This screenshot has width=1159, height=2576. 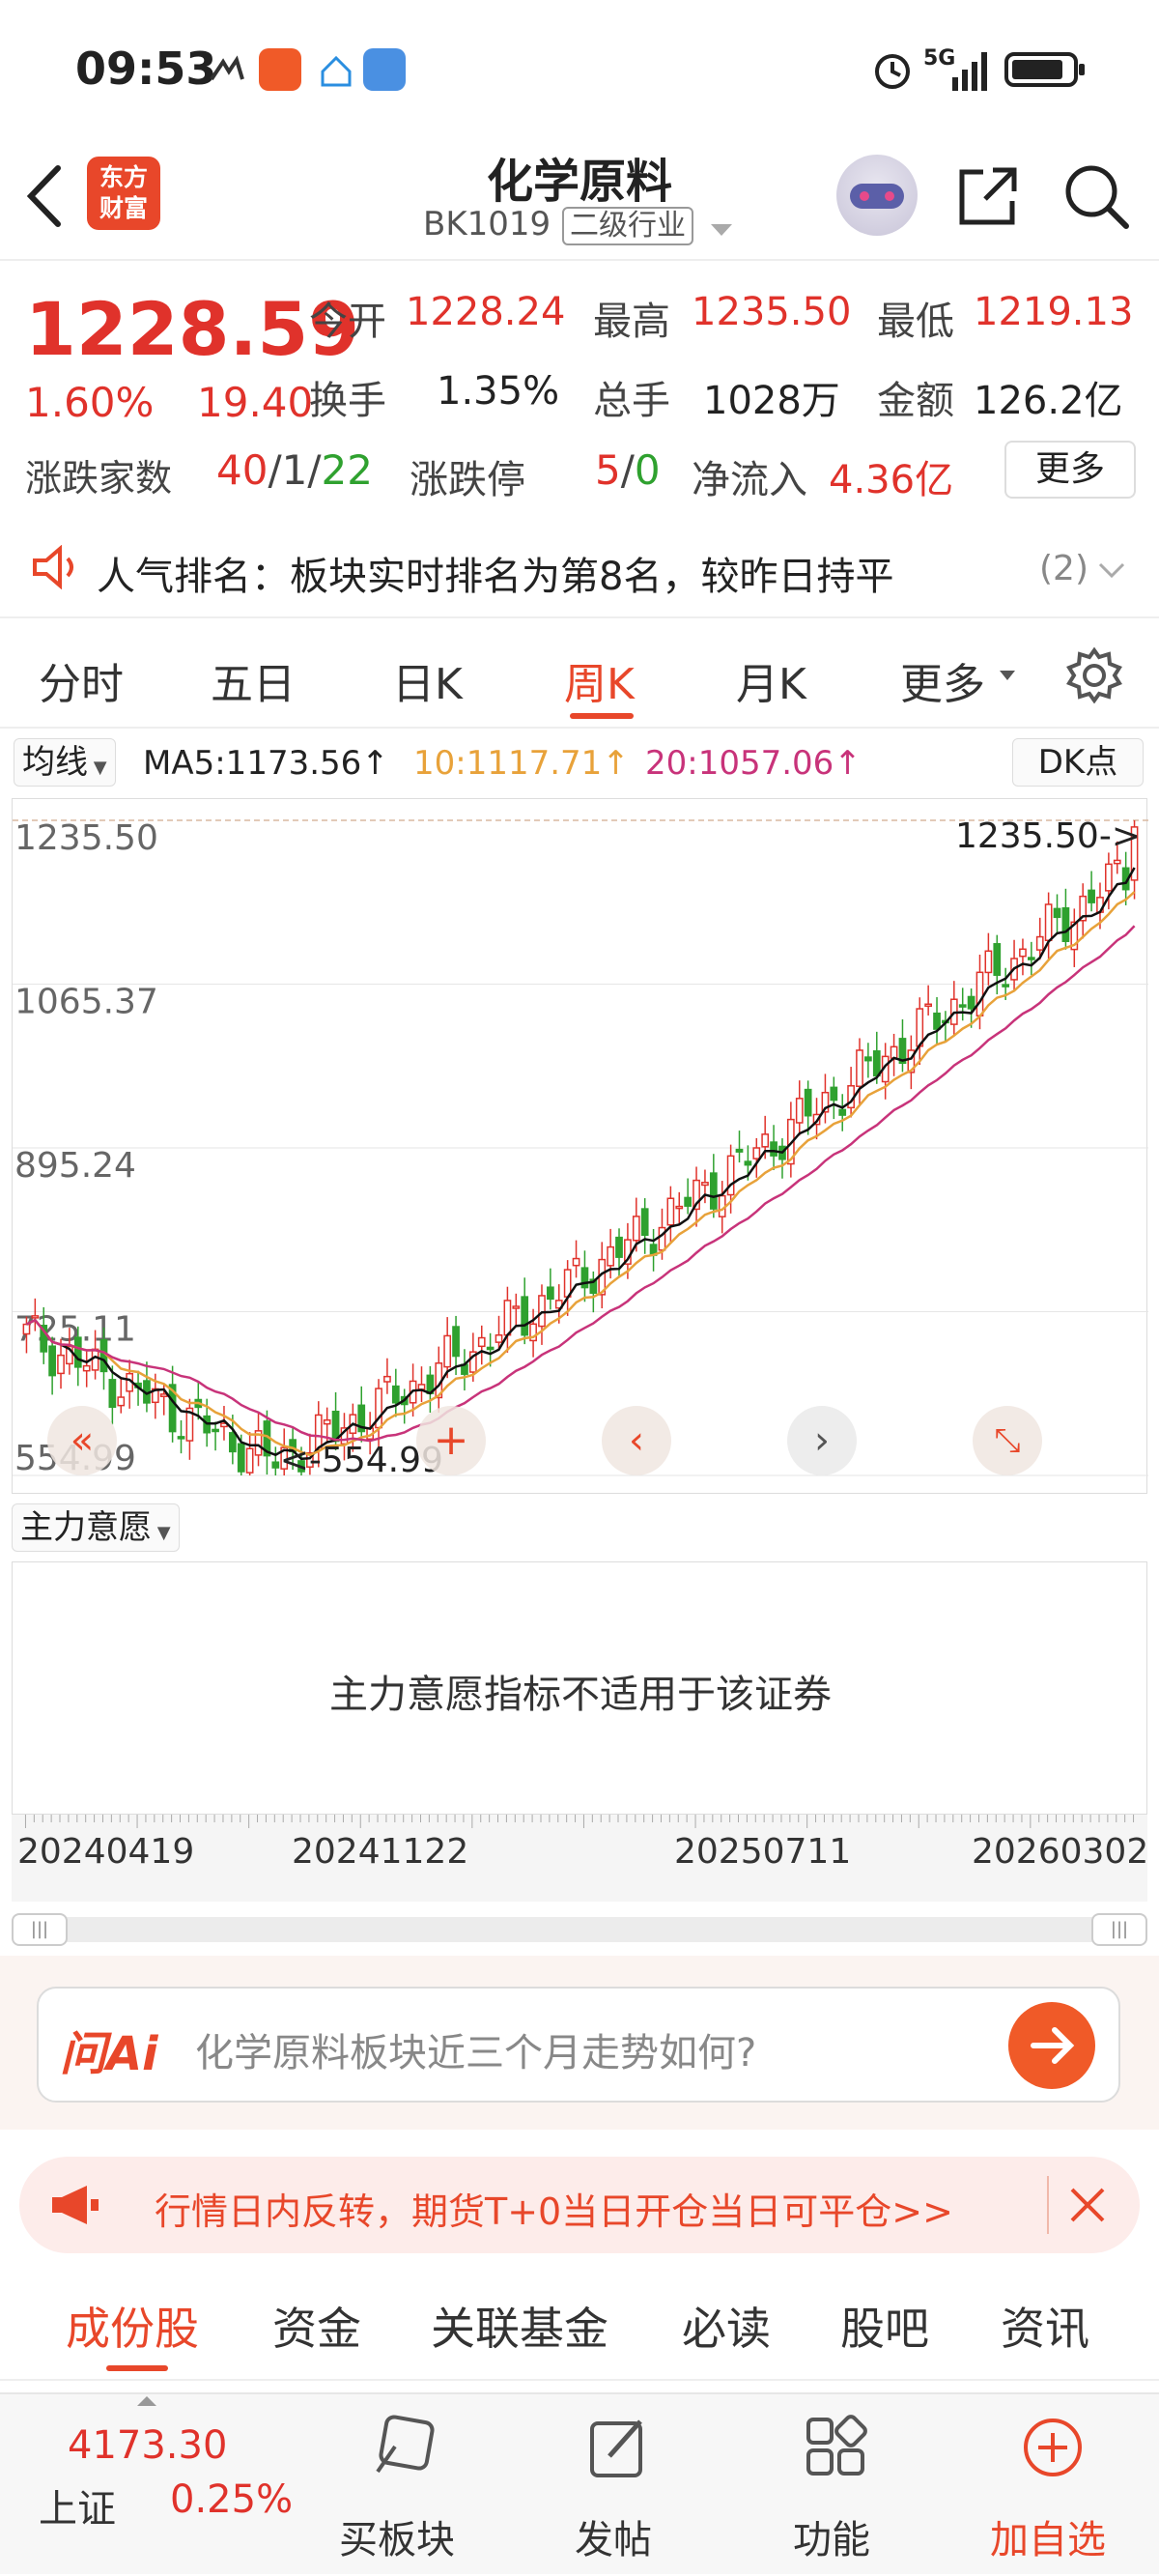 What do you see at coordinates (336, 71) in the screenshot?
I see `home-app-icon` at bounding box center [336, 71].